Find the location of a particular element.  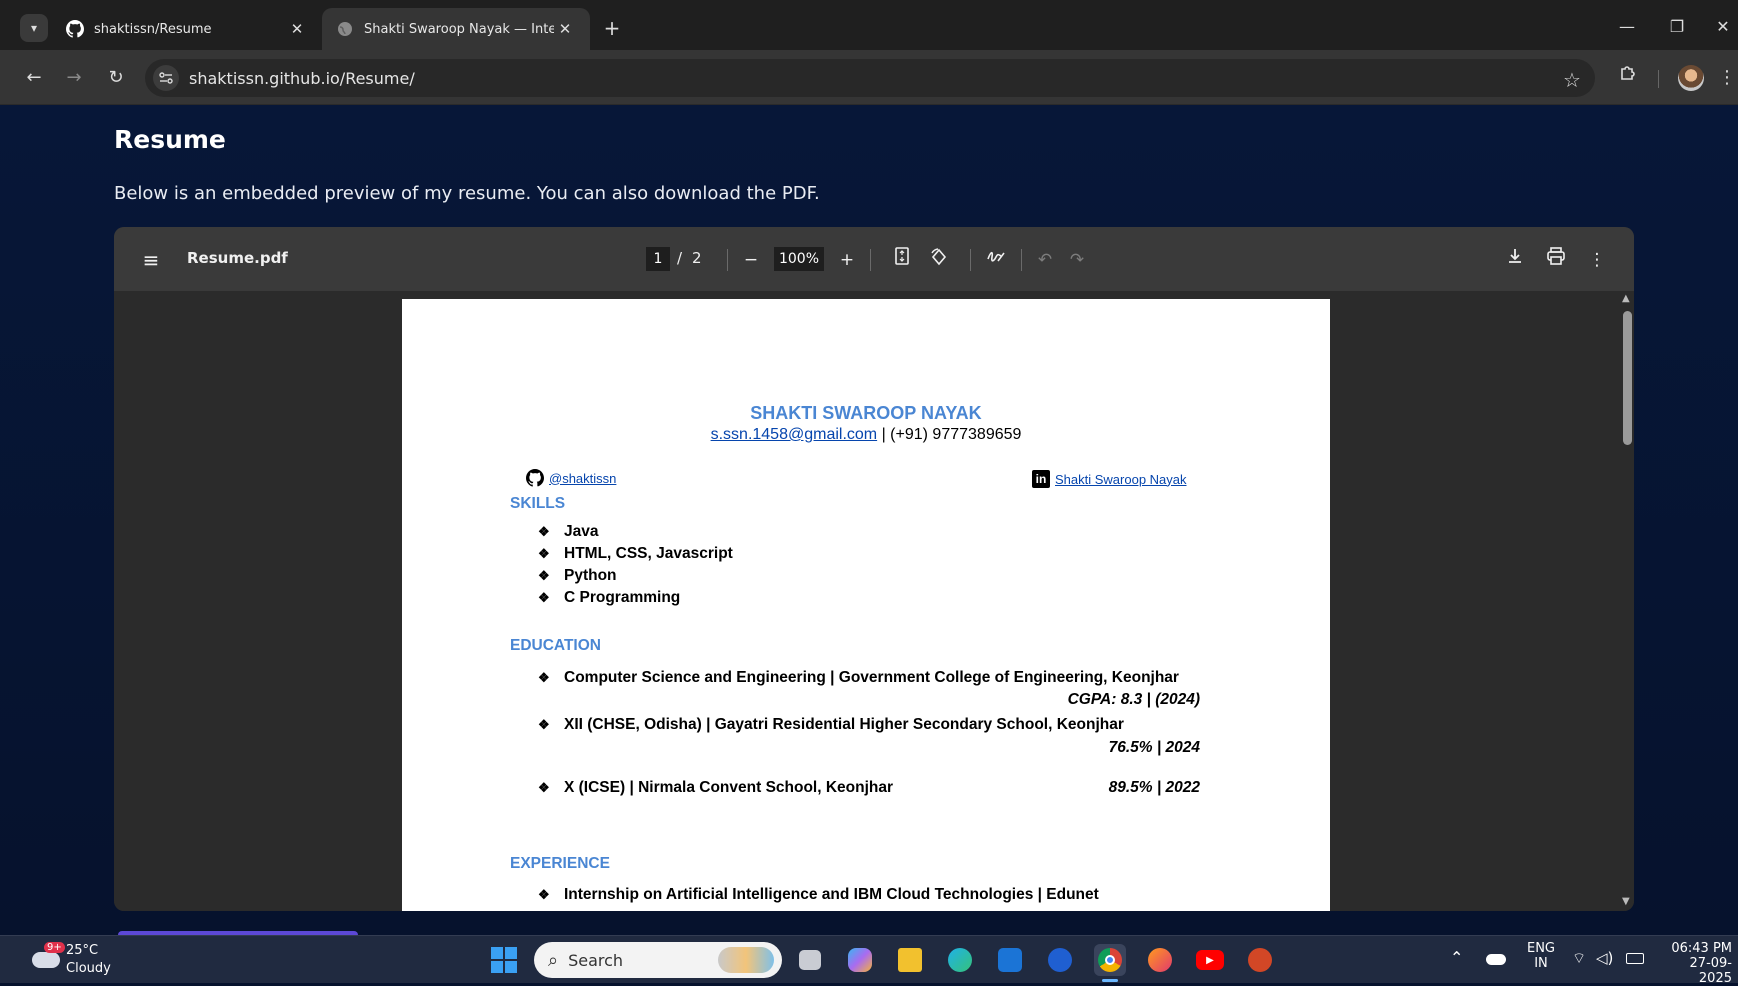

weather-widget: 9+ 25°C Cloudy is located at coordinates (80, 960).